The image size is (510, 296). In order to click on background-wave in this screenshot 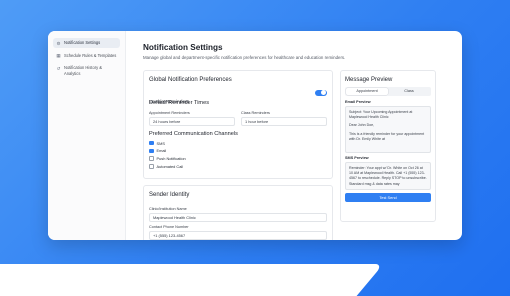, I will do `click(165, 280)`.